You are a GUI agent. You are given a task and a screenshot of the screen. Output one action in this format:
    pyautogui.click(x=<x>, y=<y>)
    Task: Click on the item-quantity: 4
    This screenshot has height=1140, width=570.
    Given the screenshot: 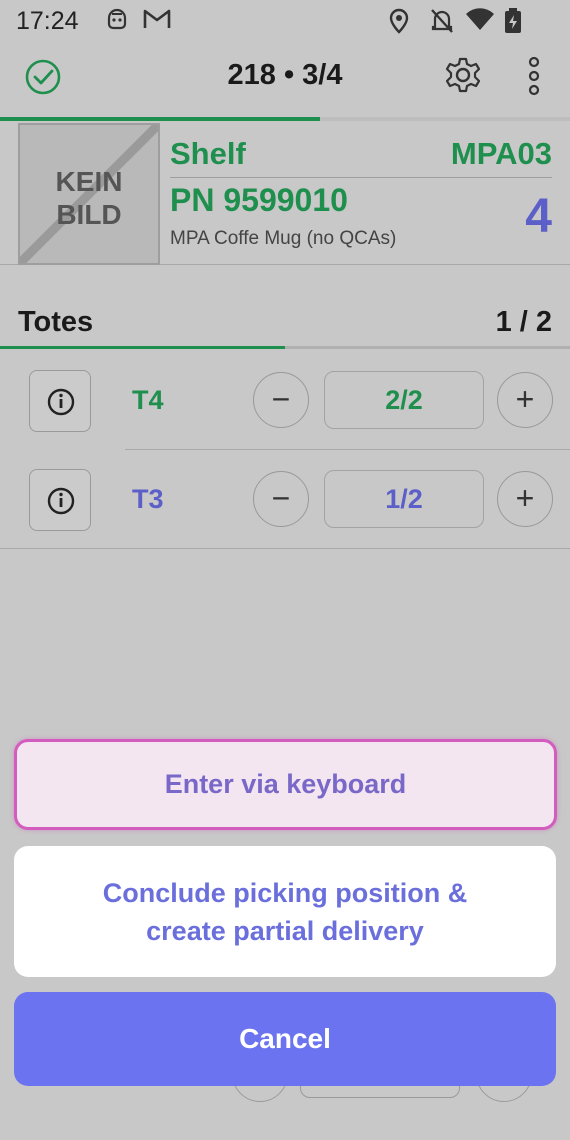 What is the action you would take?
    pyautogui.click(x=538, y=216)
    